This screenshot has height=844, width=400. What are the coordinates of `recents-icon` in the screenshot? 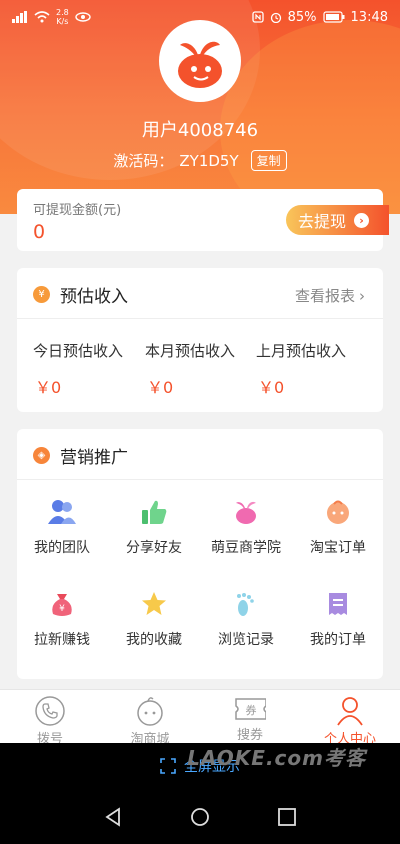 It's located at (287, 817).